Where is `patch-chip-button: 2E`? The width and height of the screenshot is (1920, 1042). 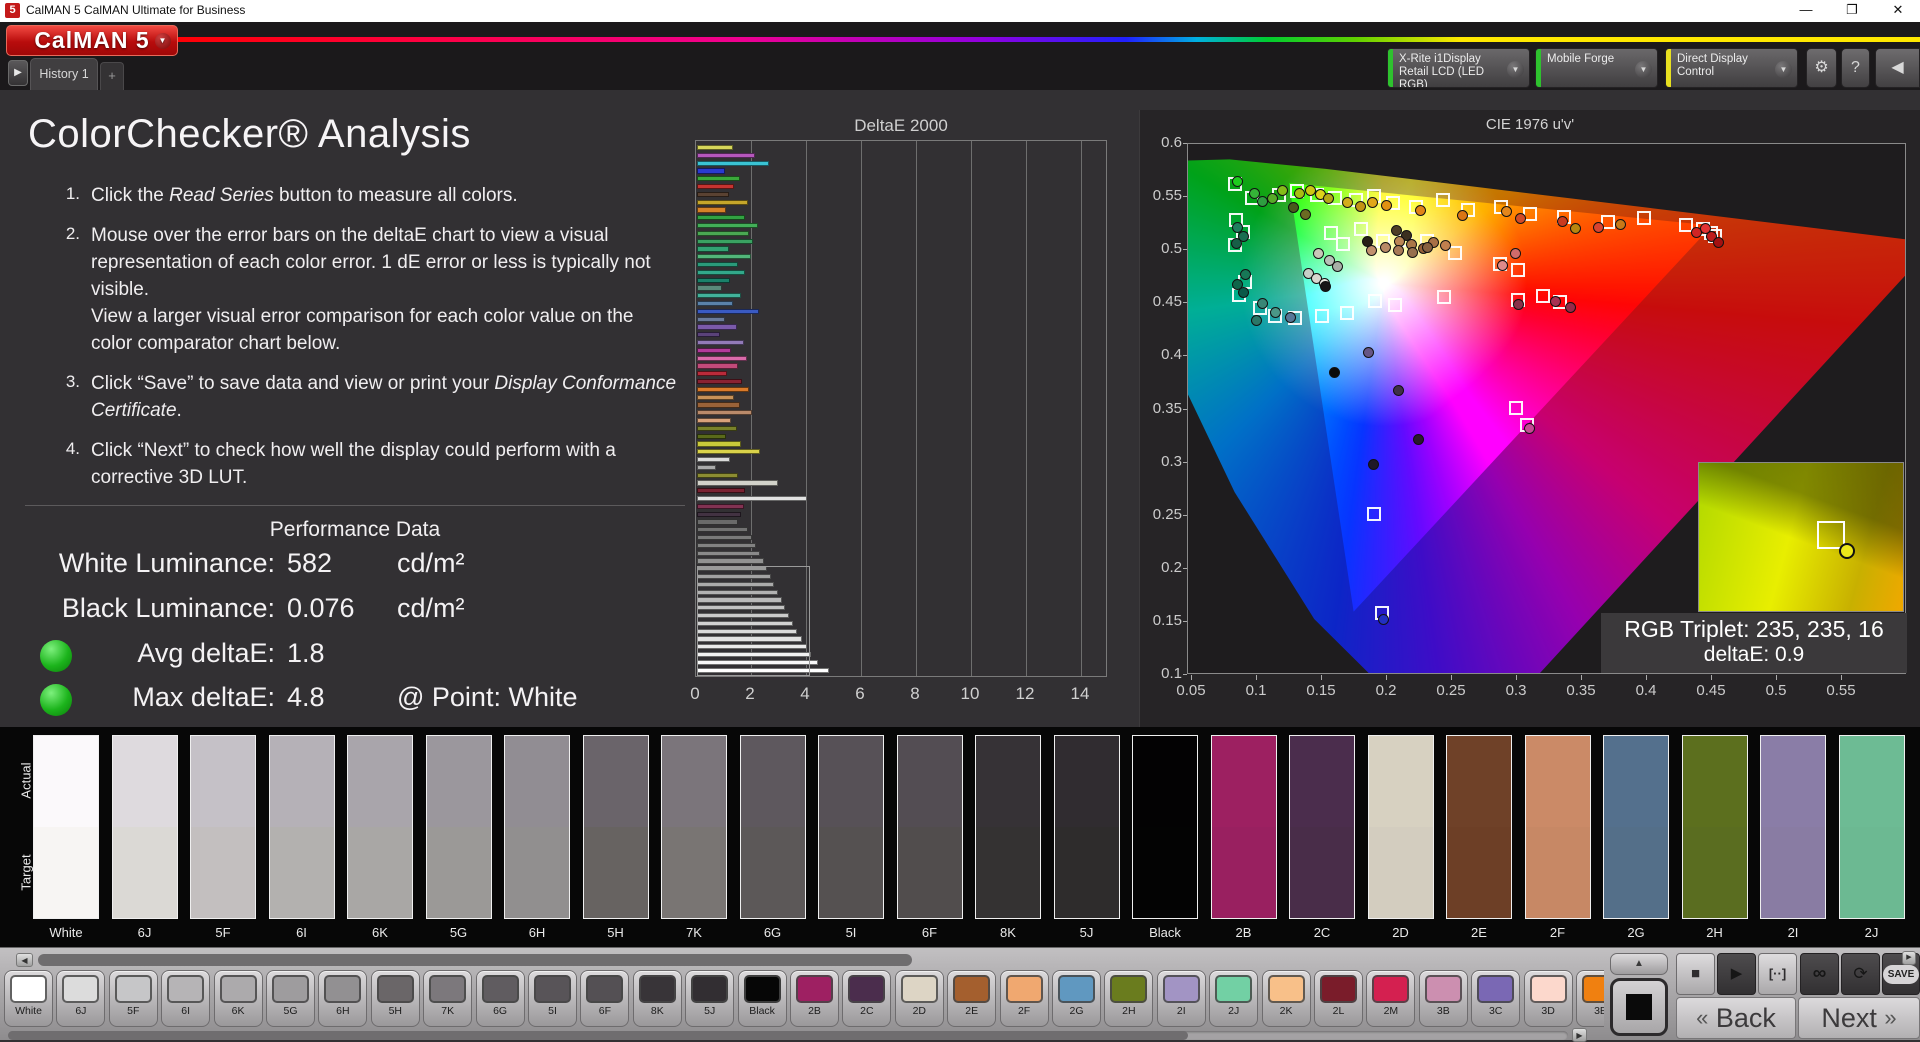
patch-chip-button: 2E is located at coordinates (972, 998).